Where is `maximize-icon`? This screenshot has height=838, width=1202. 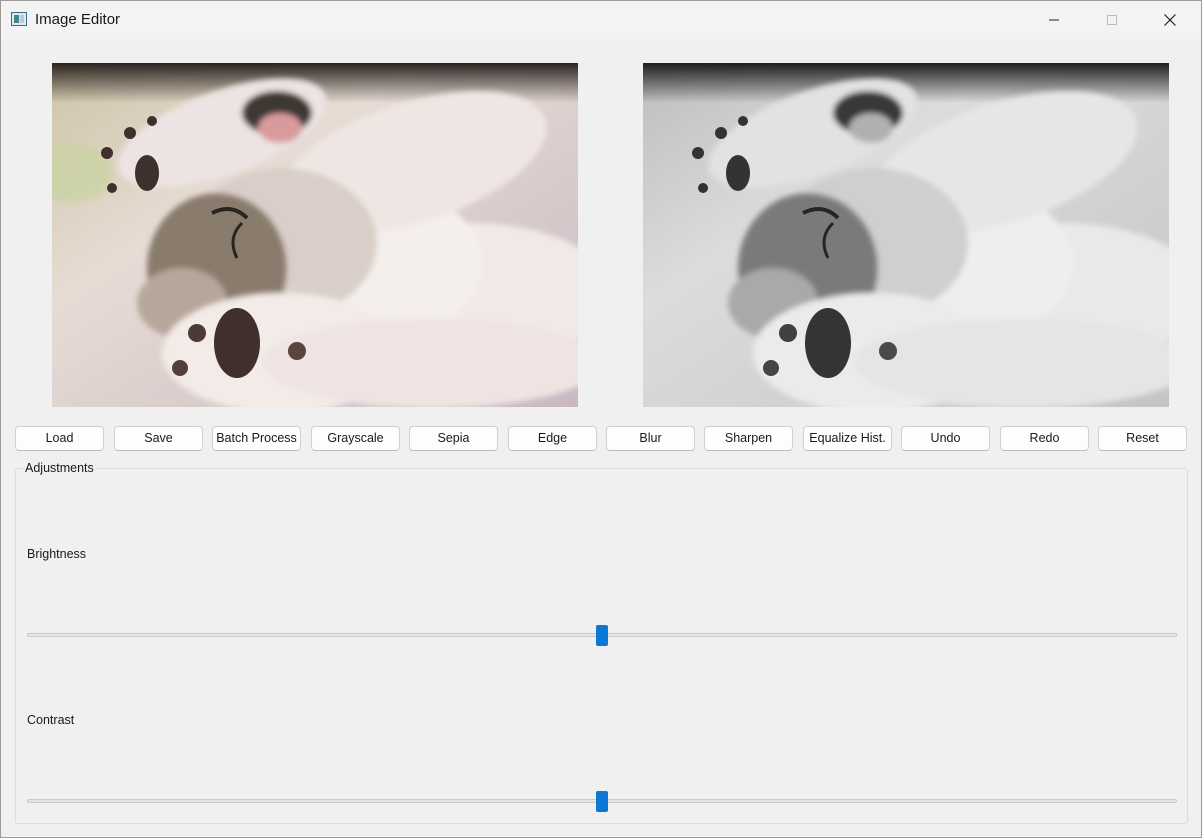 maximize-icon is located at coordinates (1112, 20).